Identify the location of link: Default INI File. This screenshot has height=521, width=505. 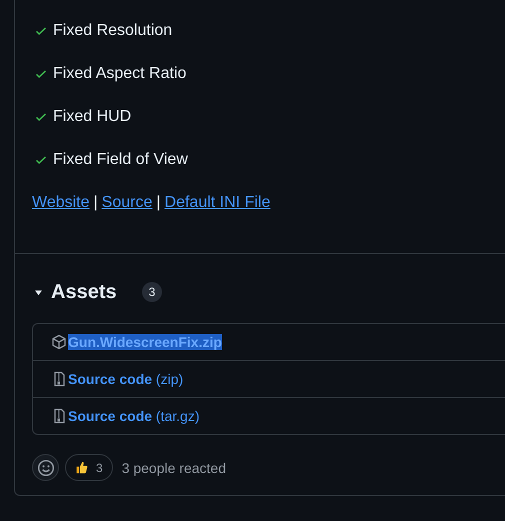
(217, 203).